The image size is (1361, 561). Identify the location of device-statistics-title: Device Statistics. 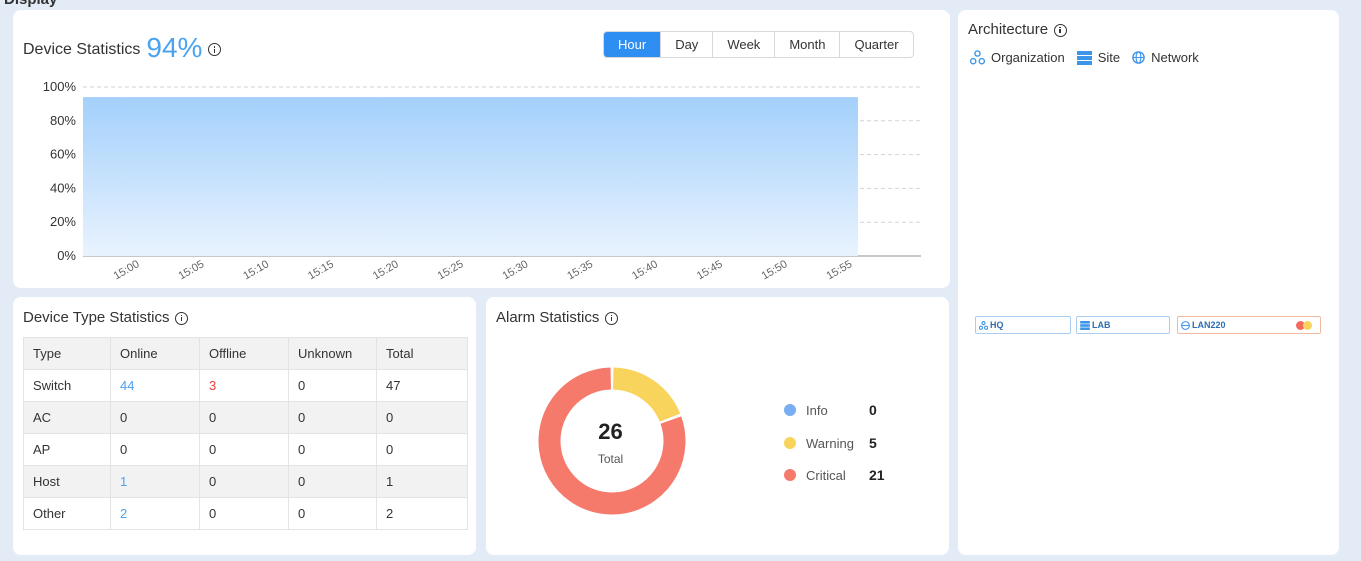
(82, 49).